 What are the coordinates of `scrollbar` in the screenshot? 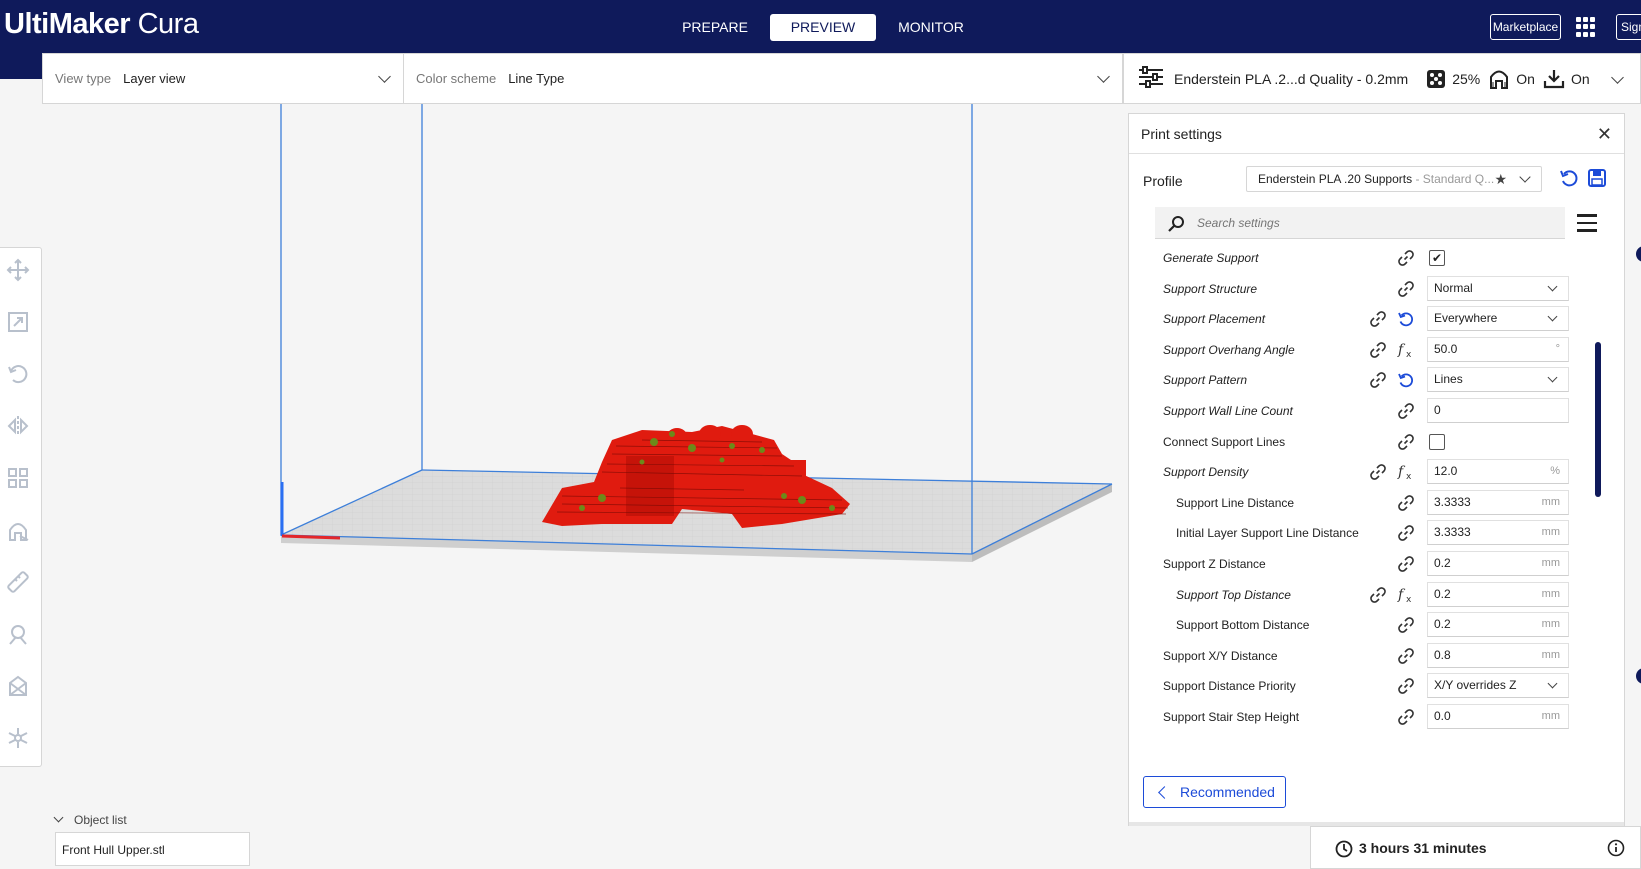 It's located at (1598, 419).